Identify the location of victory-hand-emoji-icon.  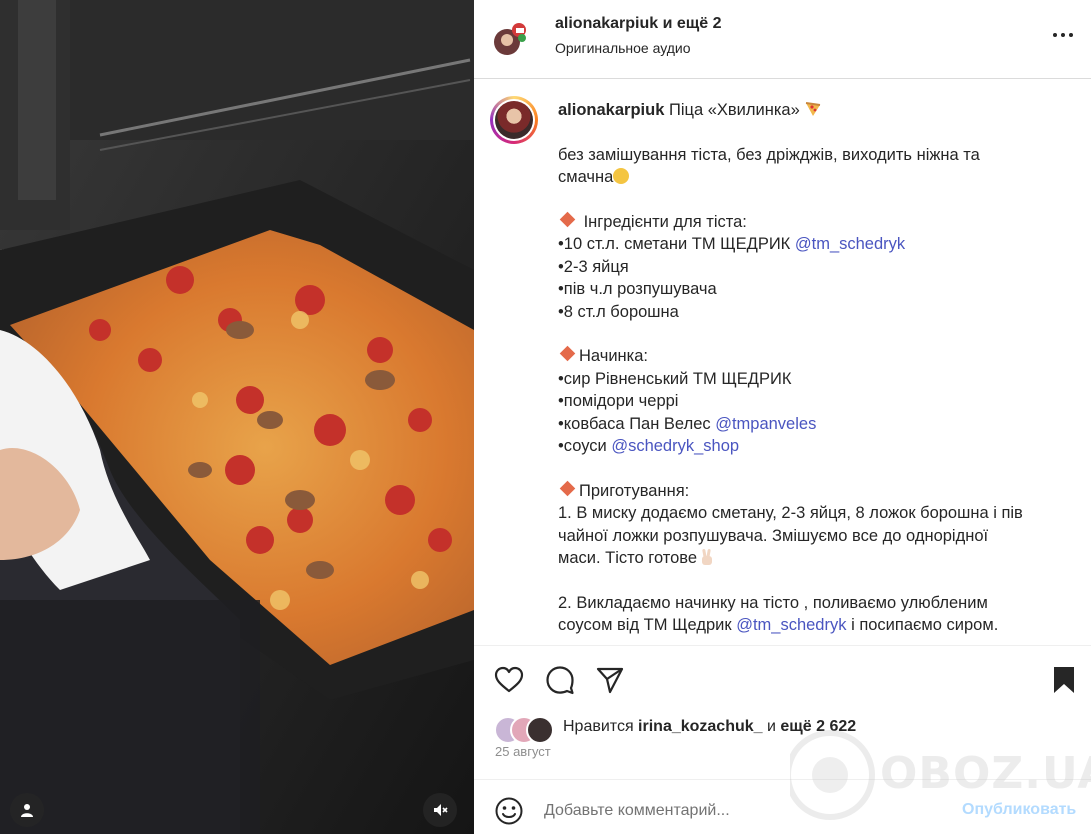
(707, 557).